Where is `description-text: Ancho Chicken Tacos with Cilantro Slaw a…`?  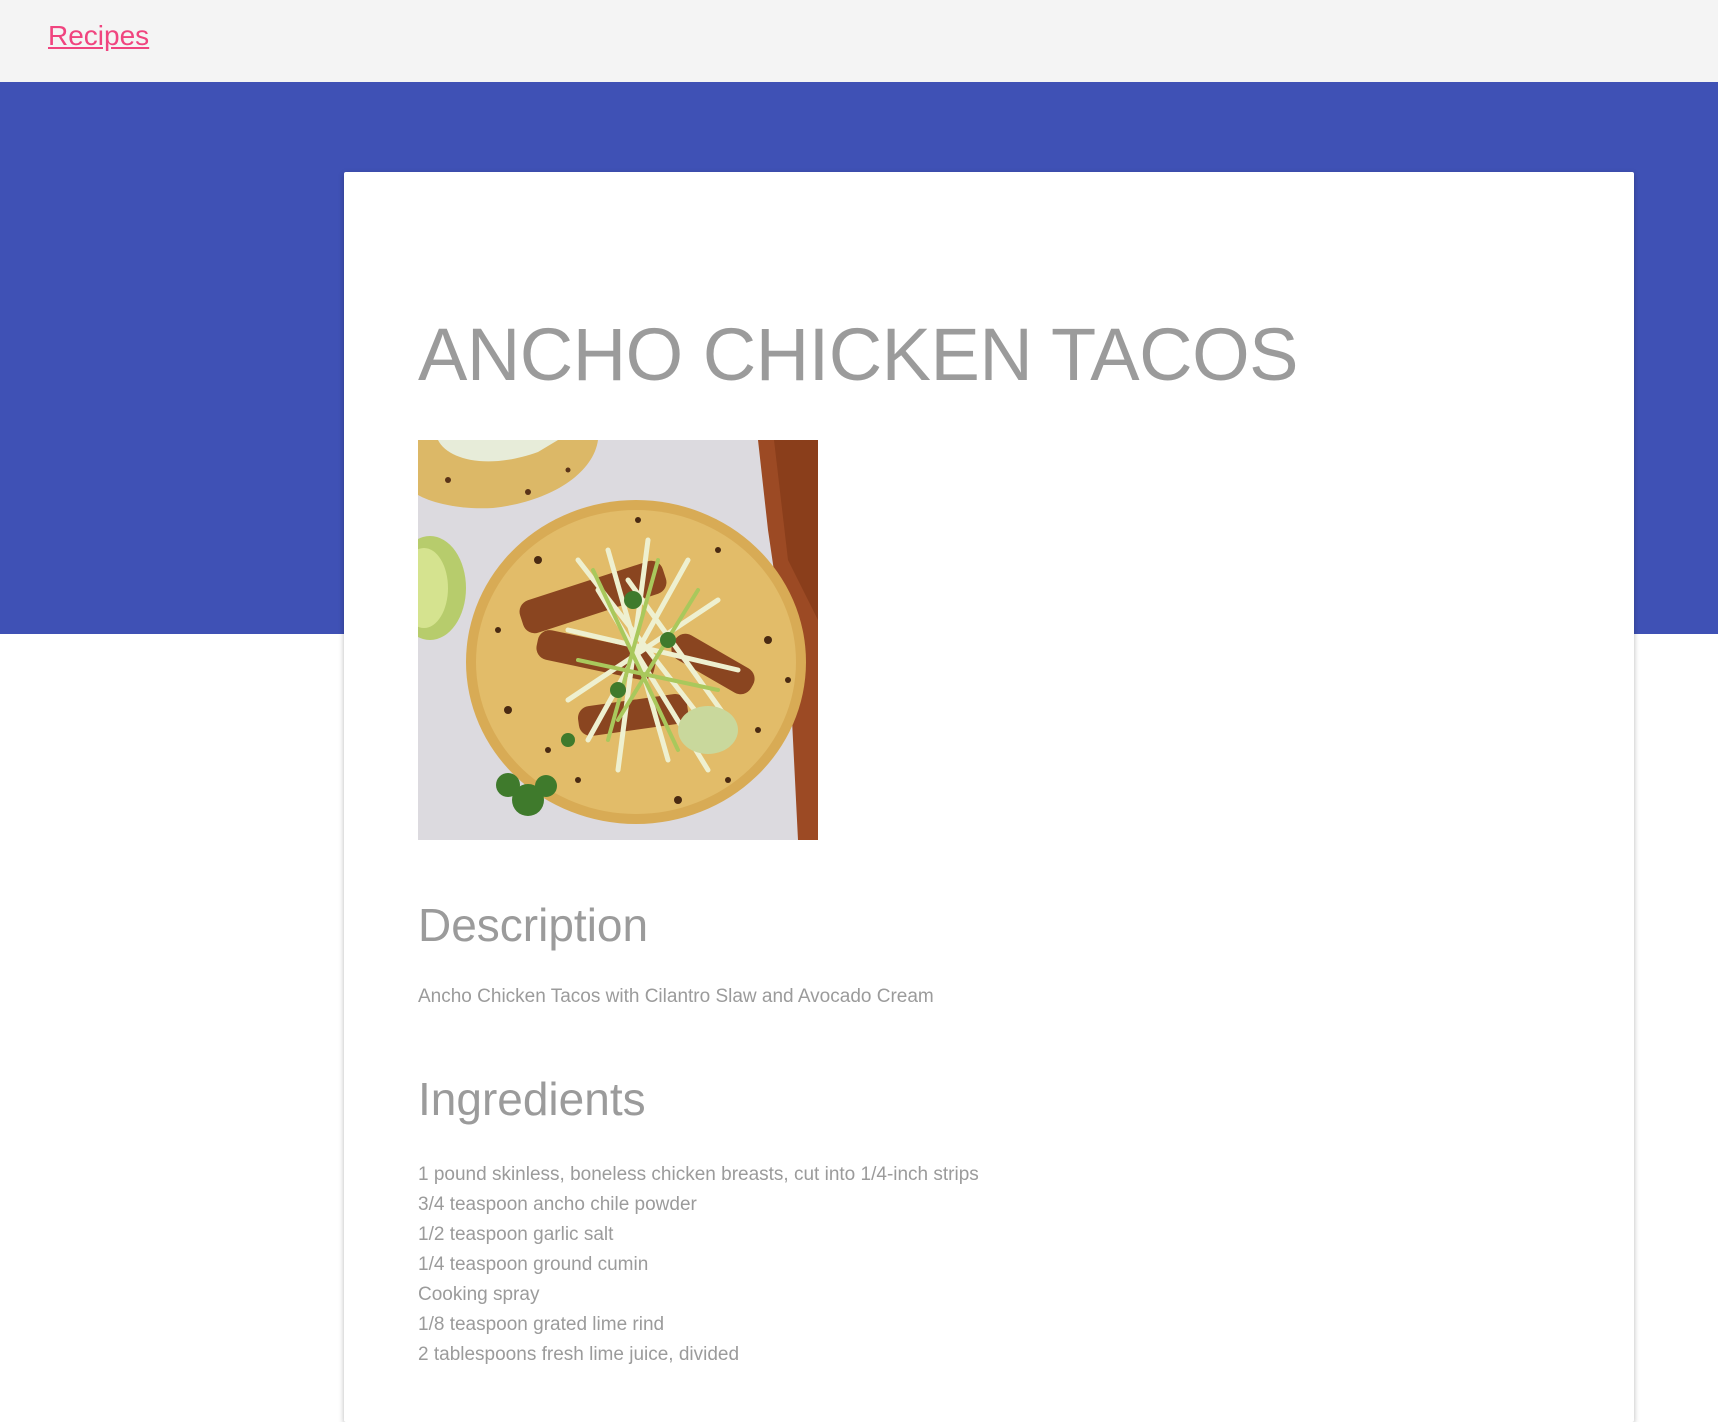
description-text: Ancho Chicken Tacos with Cilantro Slaw a… is located at coordinates (676, 996).